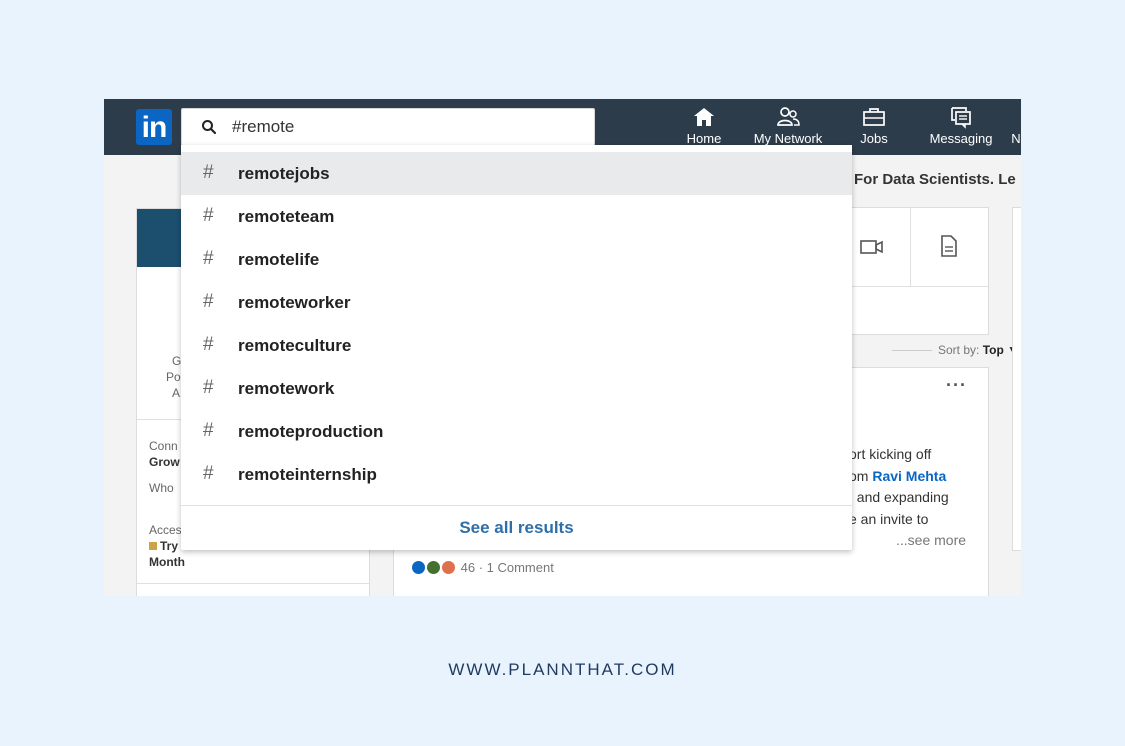 This screenshot has width=1125, height=746. What do you see at coordinates (874, 117) in the screenshot?
I see `briefcase-icon` at bounding box center [874, 117].